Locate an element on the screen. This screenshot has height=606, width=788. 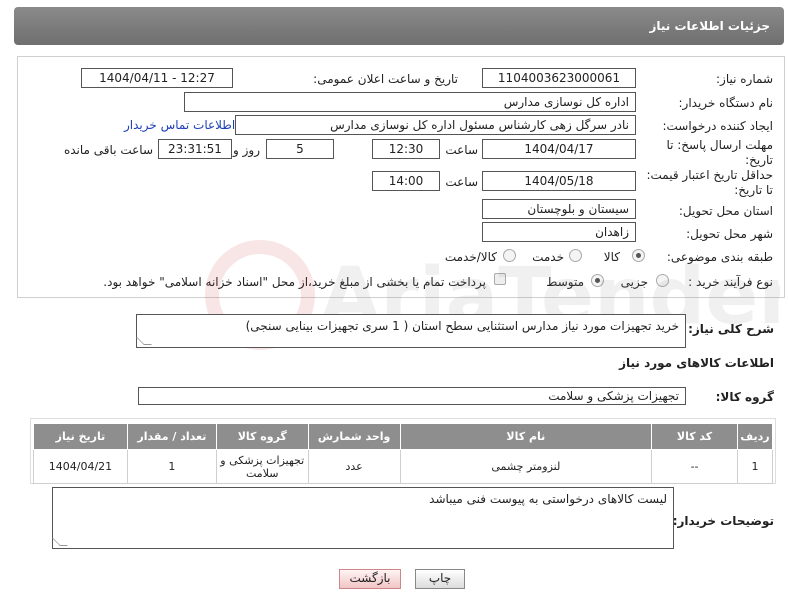
purchase-minor-label: جزیی is located at coordinates (634, 282).